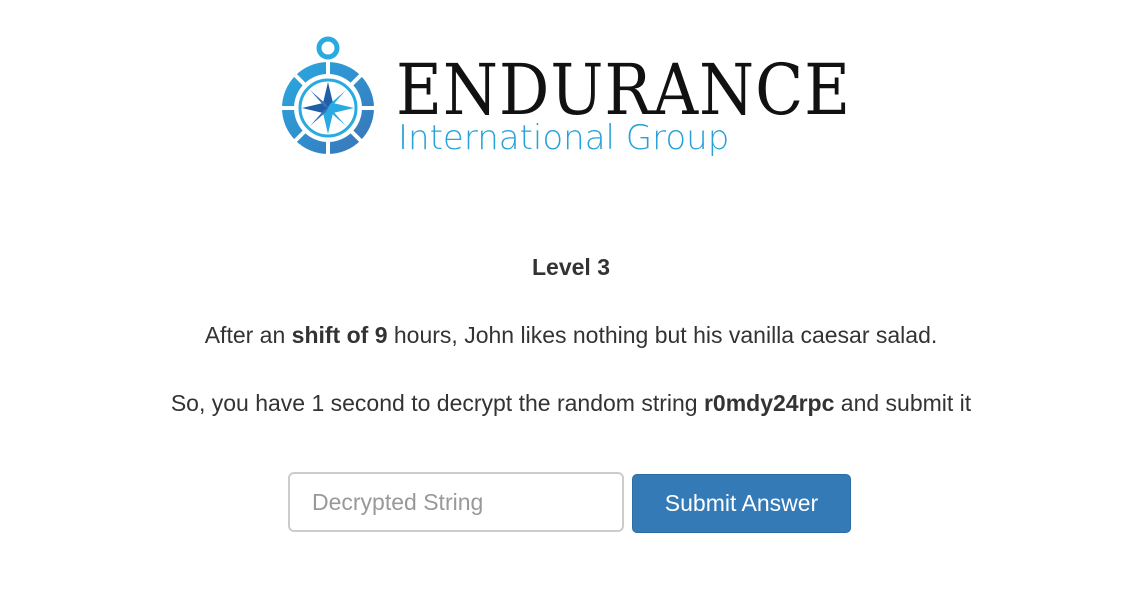  What do you see at coordinates (339, 335) in the screenshot?
I see `hint-shift-bold: shift of 9` at bounding box center [339, 335].